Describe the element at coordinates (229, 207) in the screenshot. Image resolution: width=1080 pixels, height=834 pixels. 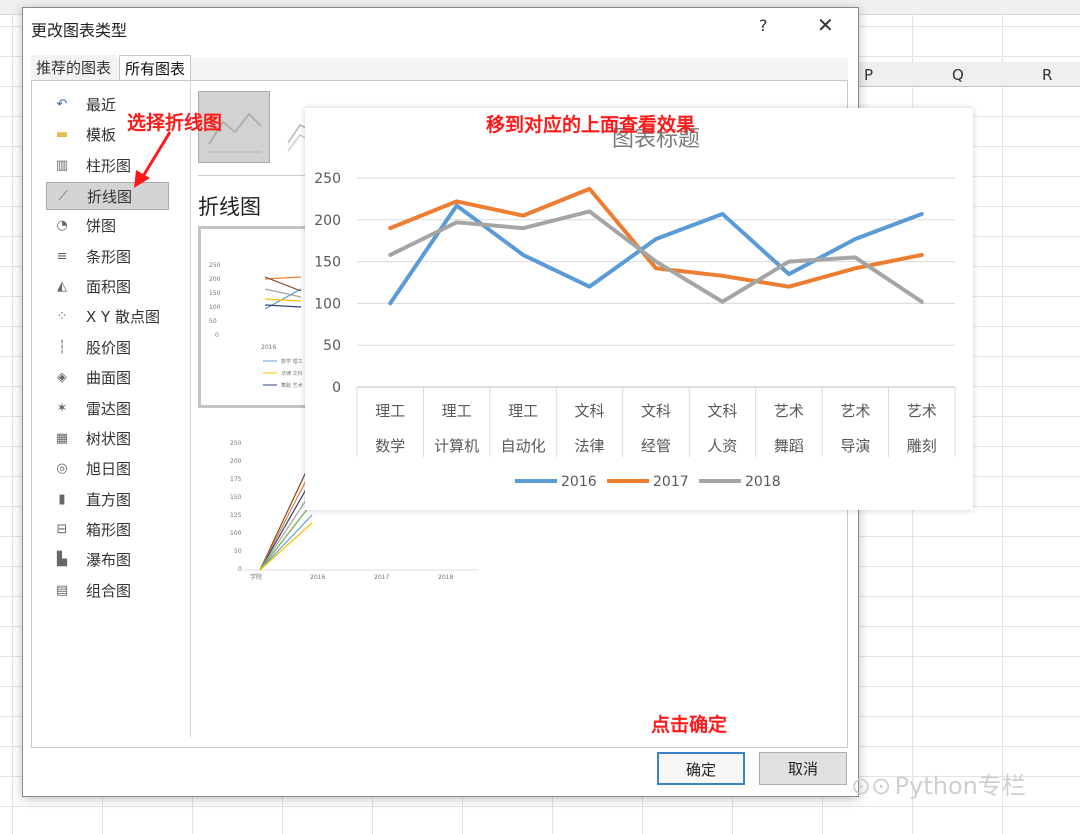
I see `section-title: 折线图` at that location.